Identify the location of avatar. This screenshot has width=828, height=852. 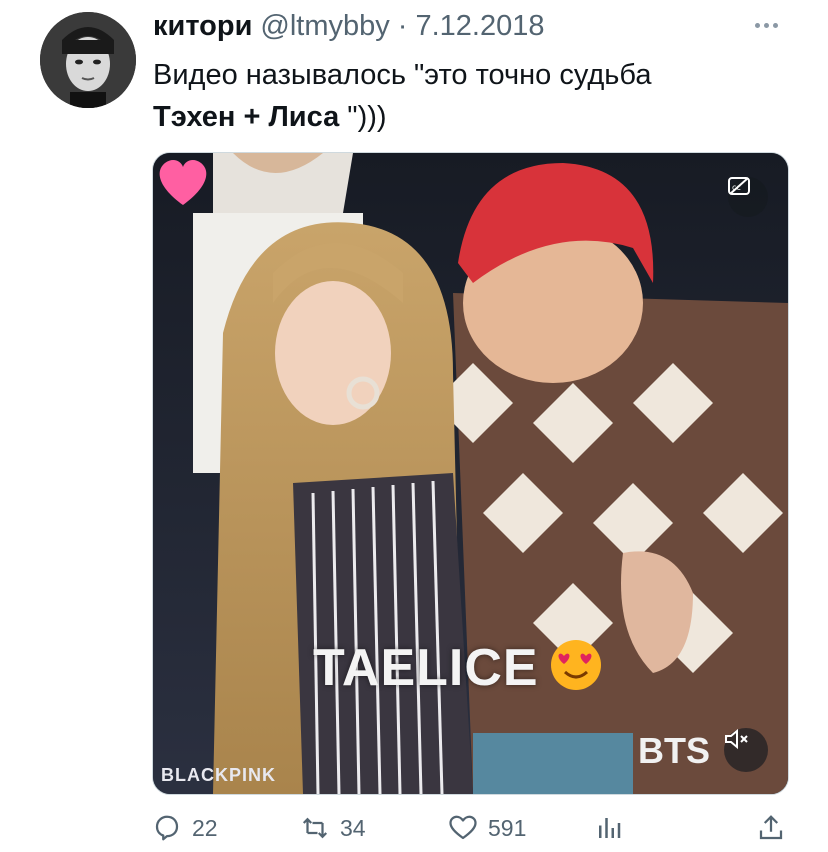
(88, 60).